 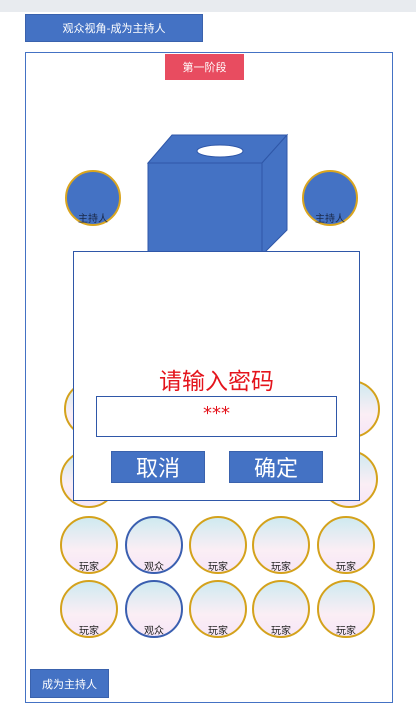 What do you see at coordinates (346, 545) in the screenshot?
I see `seat-row3-5: 玩家` at bounding box center [346, 545].